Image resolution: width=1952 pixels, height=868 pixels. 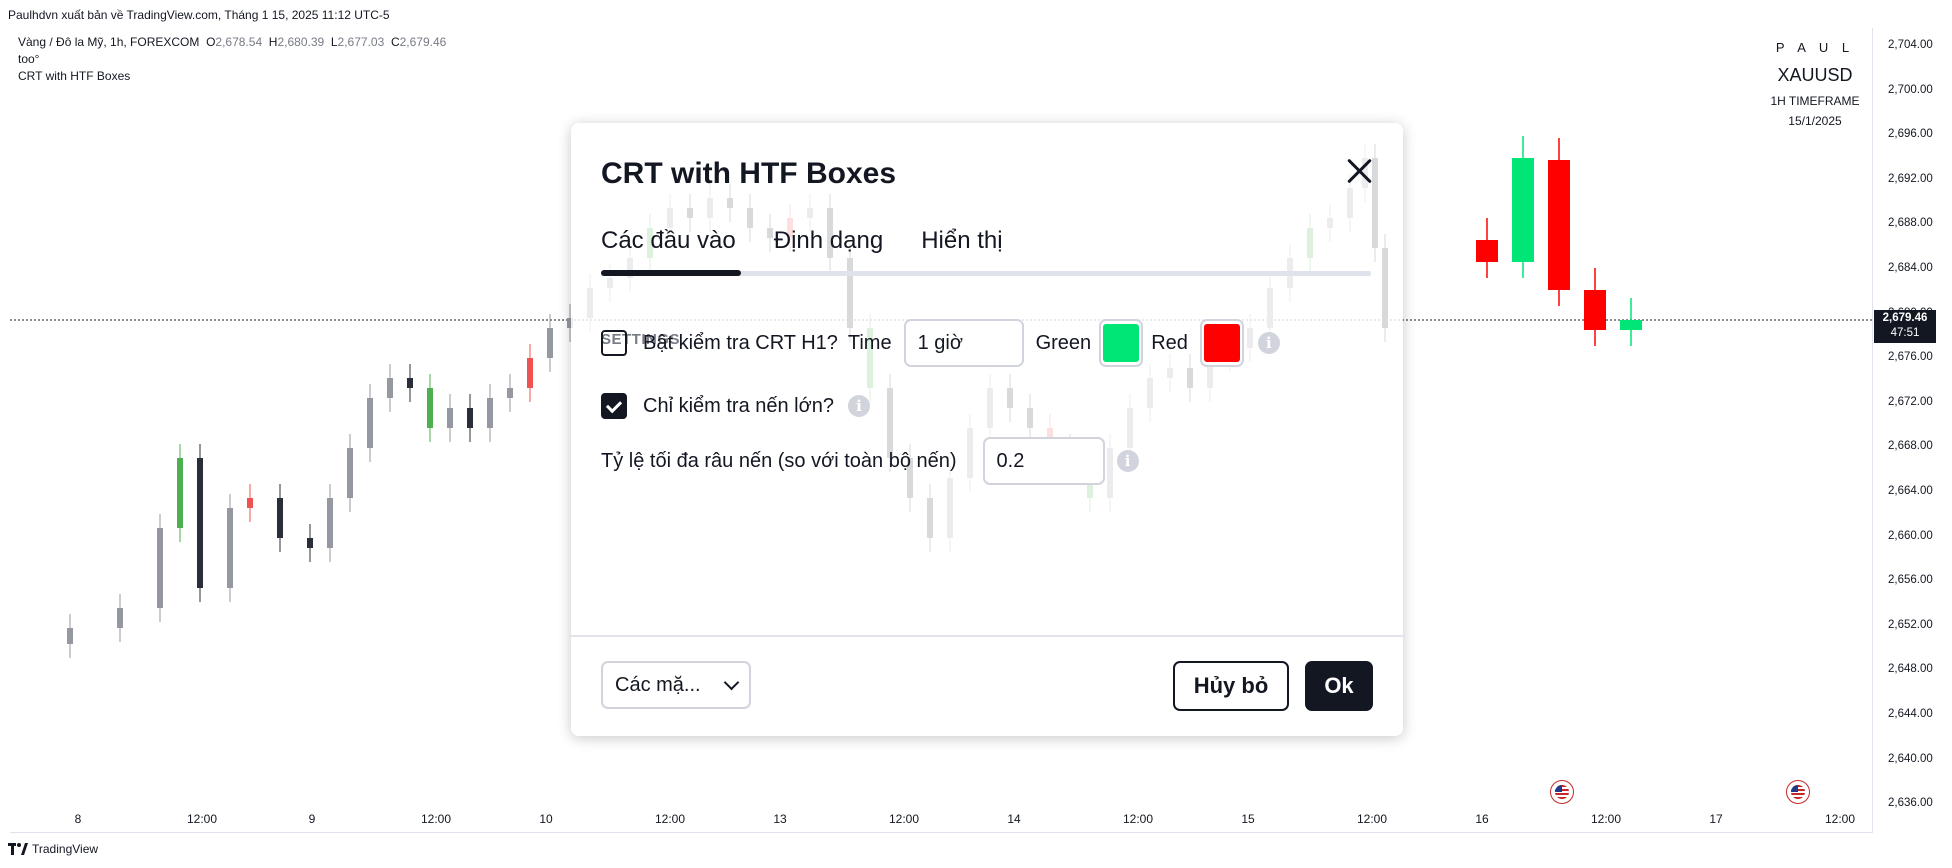 I want to click on tradingview-logo-icon, so click(x=18, y=849).